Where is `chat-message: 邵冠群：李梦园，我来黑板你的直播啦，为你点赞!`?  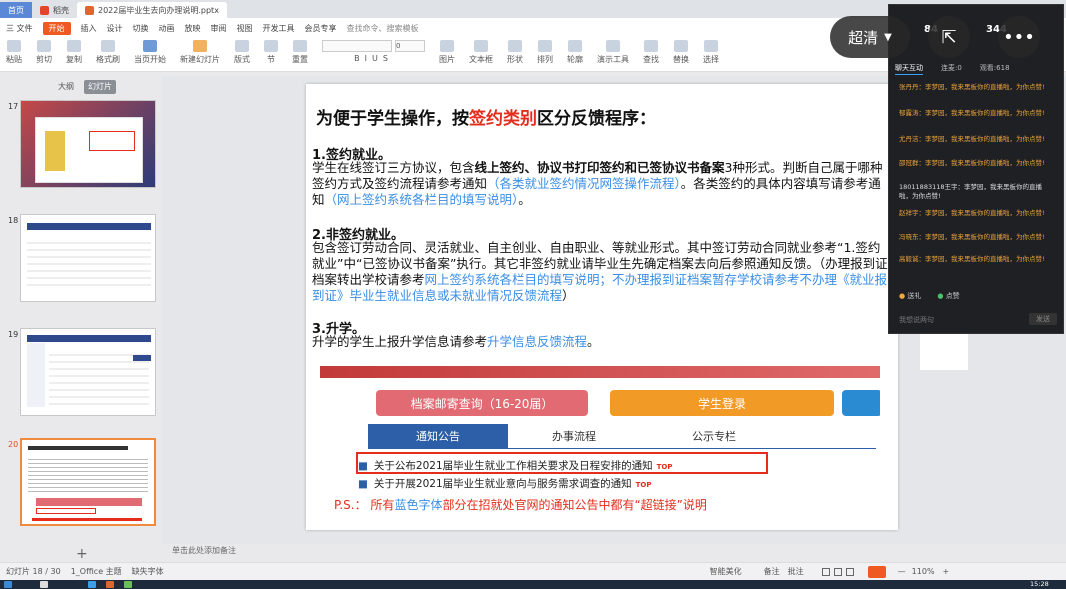 chat-message: 邵冠群：李梦园，我来黑板你的直播啦，为你点赞! is located at coordinates (972, 163).